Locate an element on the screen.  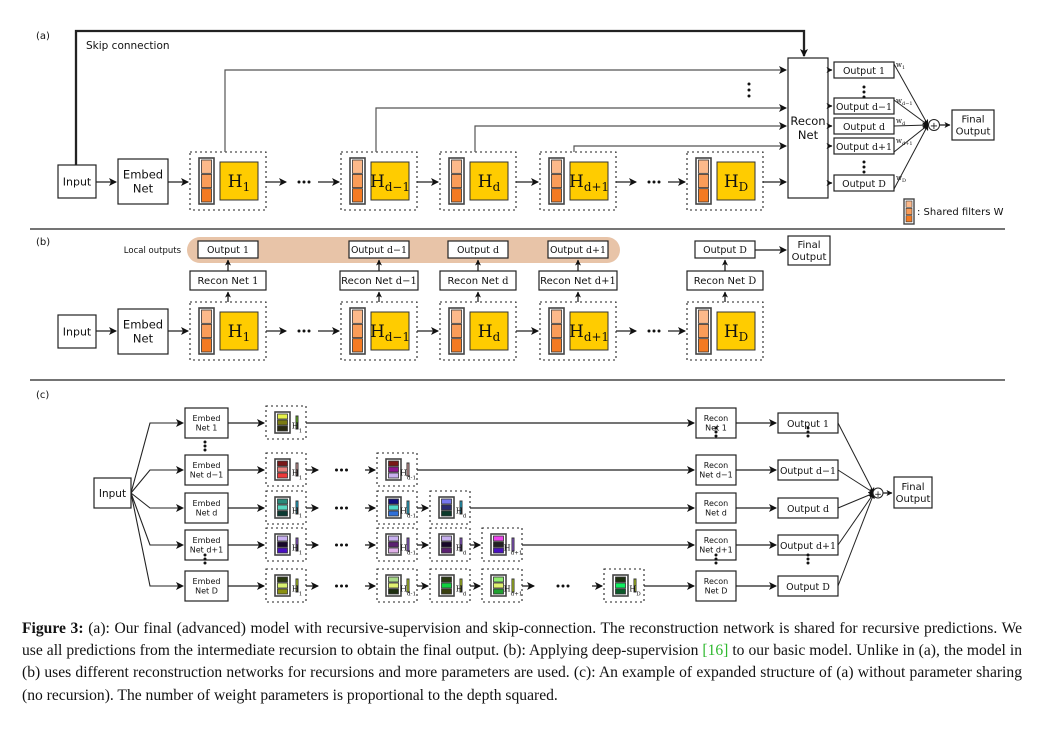
output-label: Output d+1 is located at coordinates (864, 147).